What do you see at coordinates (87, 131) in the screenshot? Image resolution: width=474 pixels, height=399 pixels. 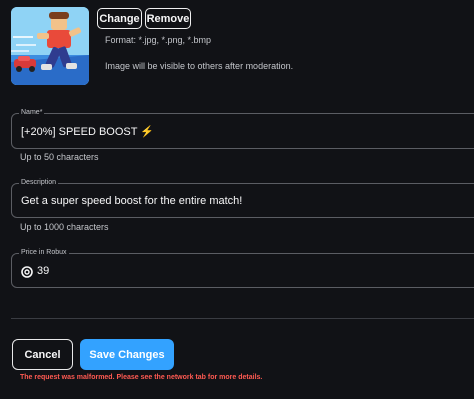 I see `name-input-value: [+20%] SPEED BOOST ⚡` at bounding box center [87, 131].